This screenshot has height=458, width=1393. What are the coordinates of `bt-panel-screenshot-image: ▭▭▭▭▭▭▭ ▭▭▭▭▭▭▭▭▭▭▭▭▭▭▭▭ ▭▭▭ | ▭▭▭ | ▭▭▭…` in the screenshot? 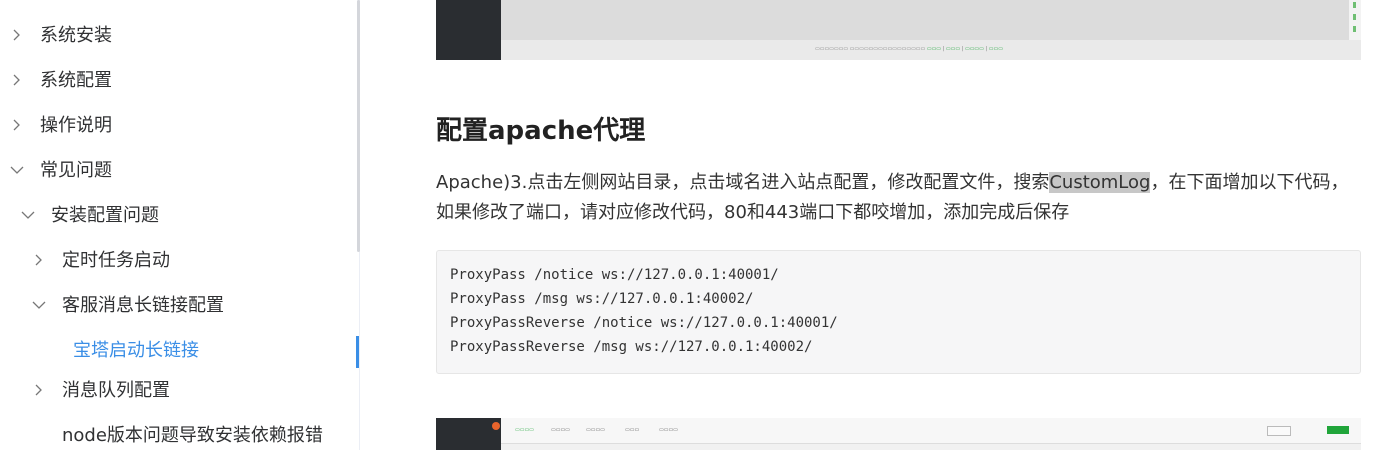 It's located at (898, 30).